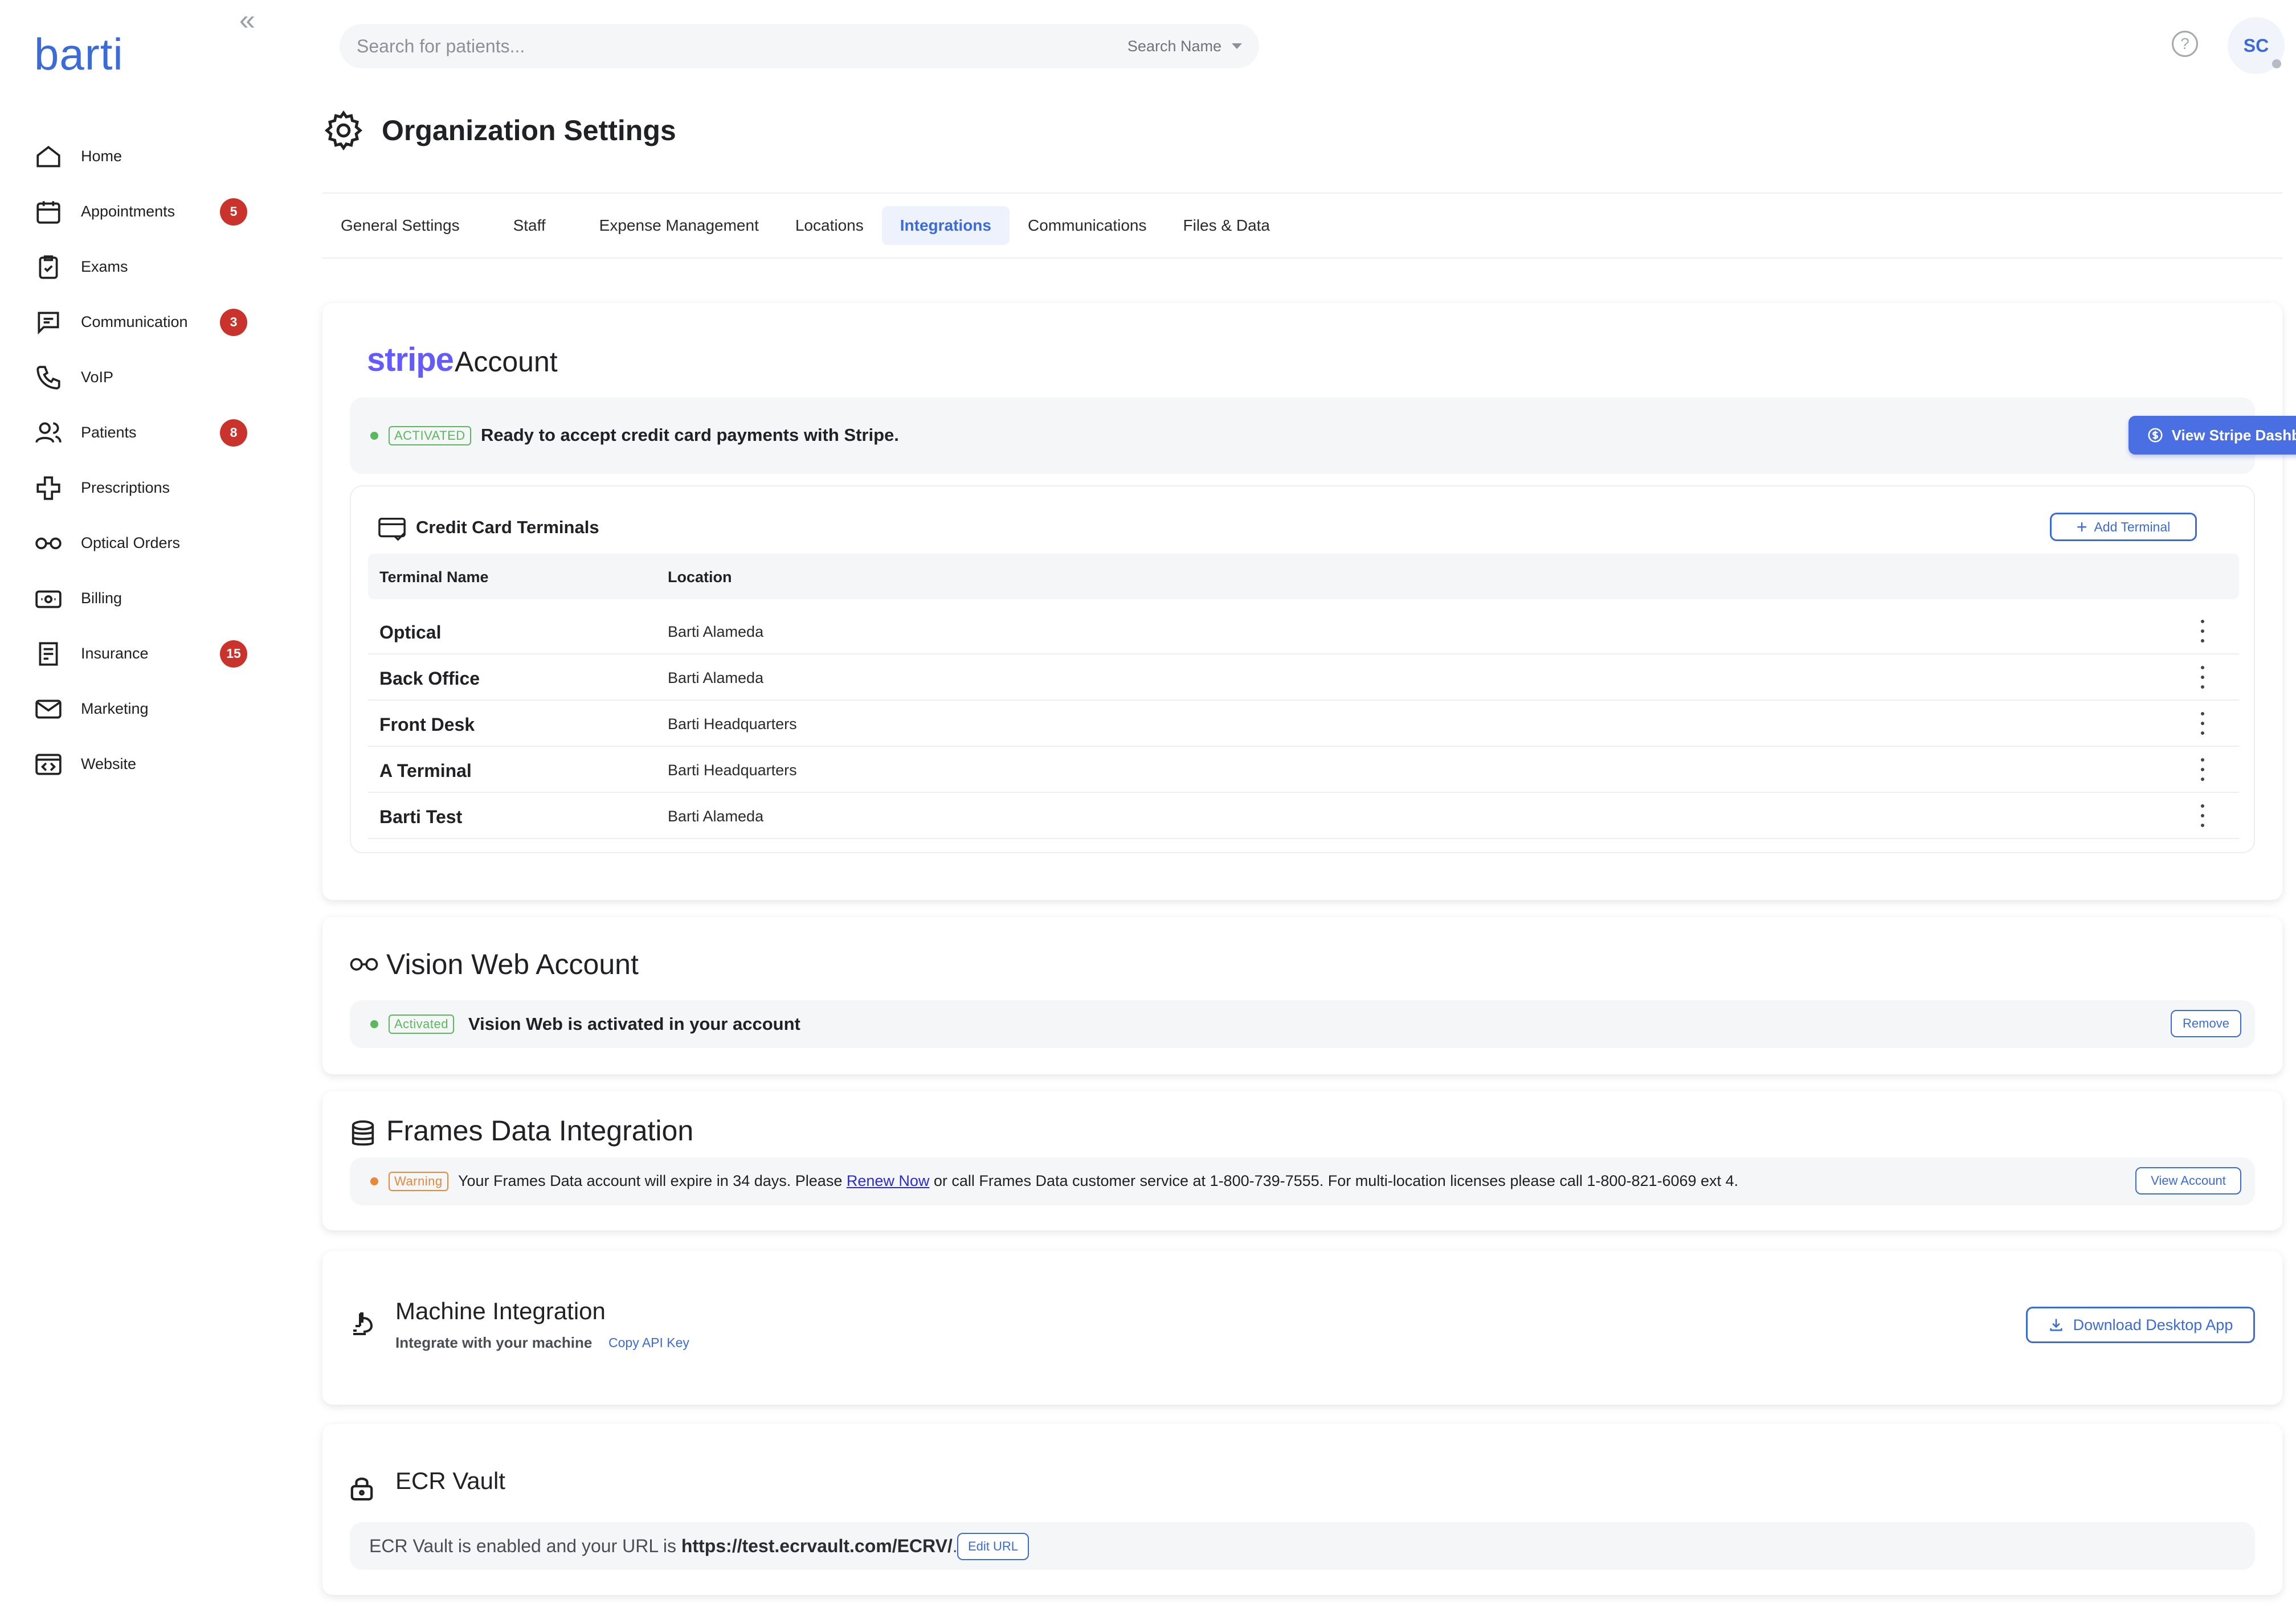 Image resolution: width=2296 pixels, height=1612 pixels. Describe the element at coordinates (392, 529) in the screenshot. I see `credit-card-icon` at that location.